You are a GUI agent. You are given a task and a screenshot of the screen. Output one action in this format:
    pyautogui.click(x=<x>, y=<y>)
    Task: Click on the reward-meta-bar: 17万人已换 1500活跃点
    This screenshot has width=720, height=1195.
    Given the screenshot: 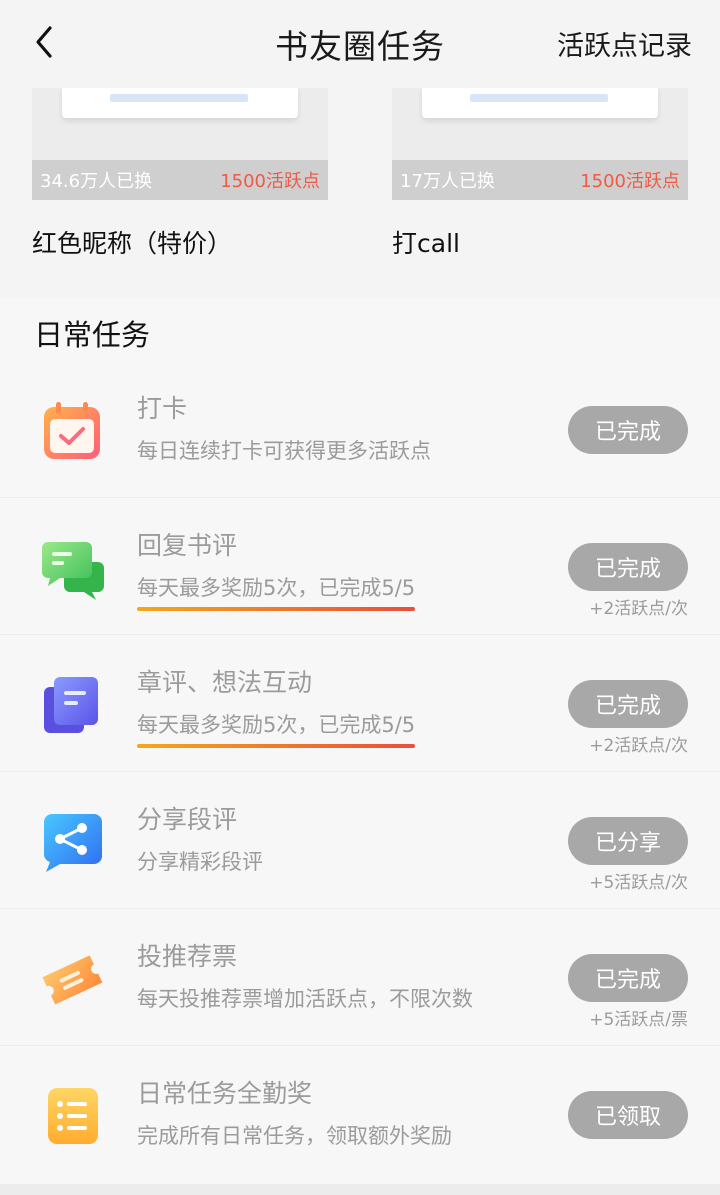 What is the action you would take?
    pyautogui.click(x=540, y=180)
    